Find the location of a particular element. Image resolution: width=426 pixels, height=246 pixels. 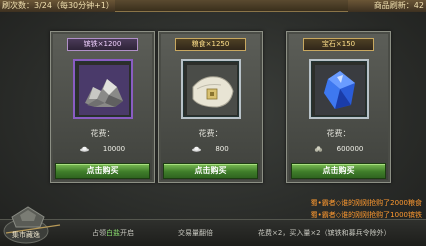

item-name: 粮食×1250 is located at coordinates (210, 44).